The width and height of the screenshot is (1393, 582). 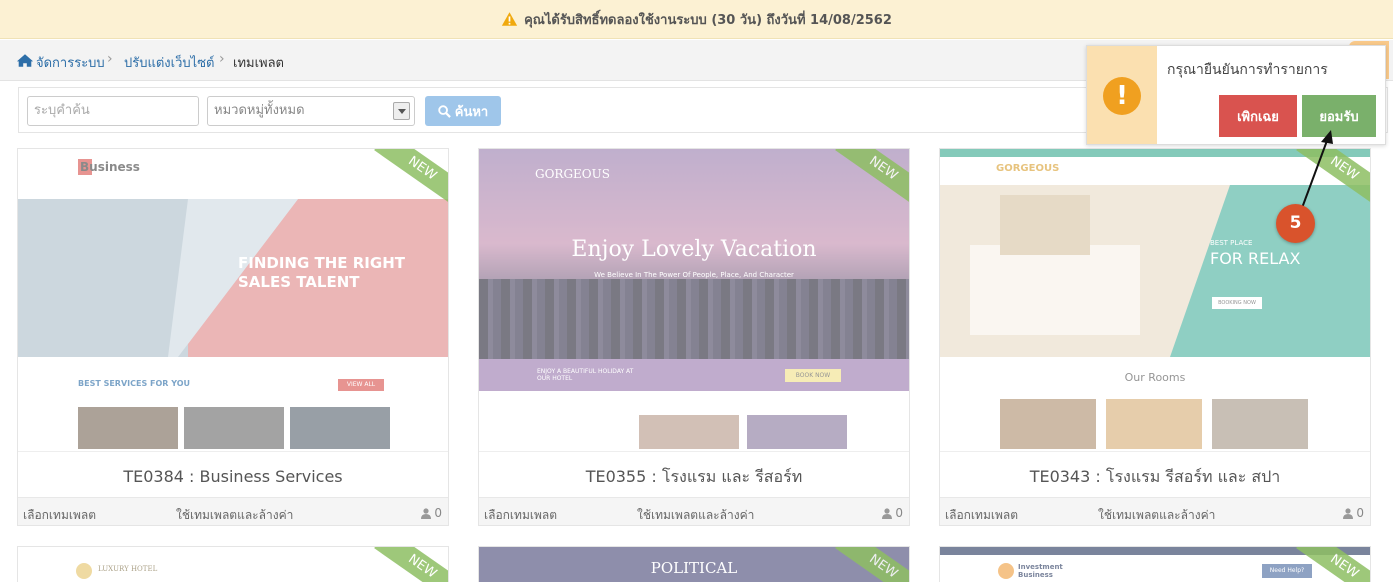 What do you see at coordinates (311, 111) in the screenshot?
I see `category-select: หมวดหมู่ทั้งหมด` at bounding box center [311, 111].